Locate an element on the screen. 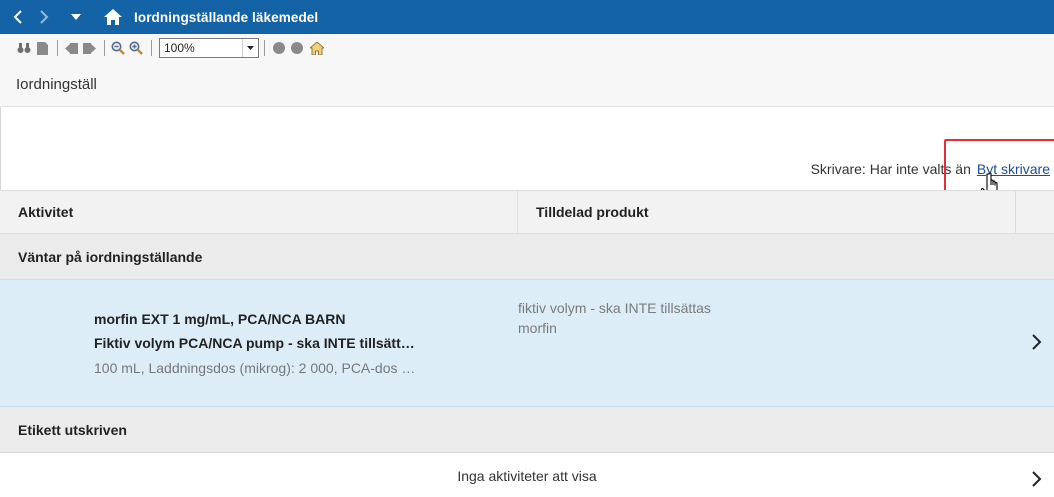 The height and width of the screenshot is (497, 1054). zoom-select: 100% is located at coordinates (209, 48).